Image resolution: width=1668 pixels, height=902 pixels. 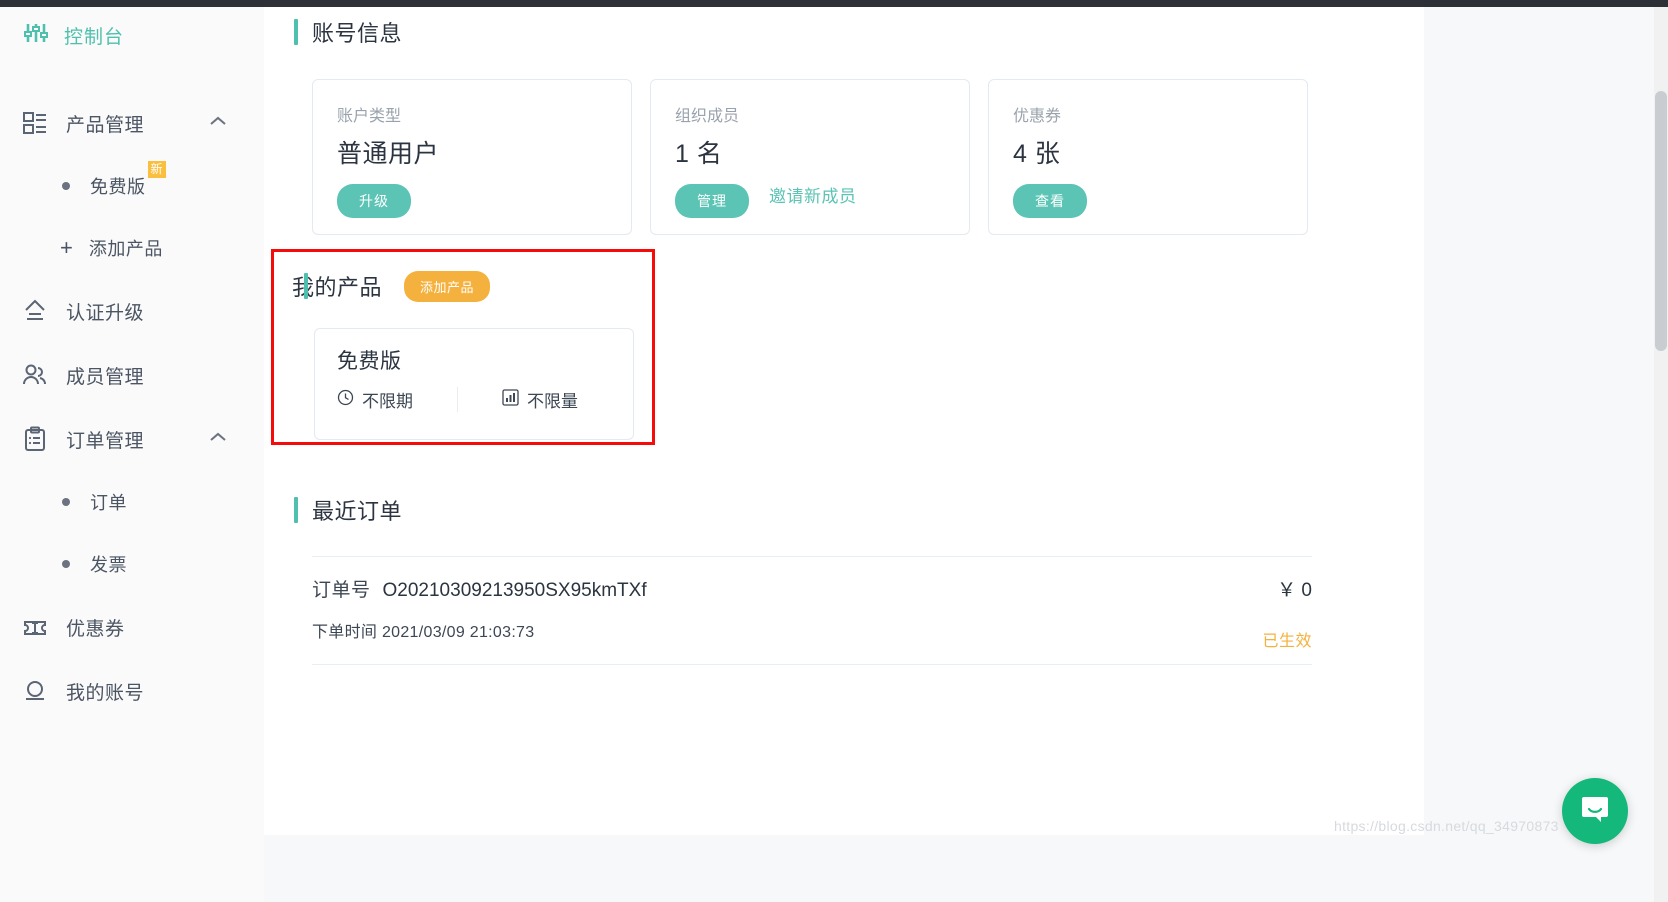 I want to click on sidebar-item-label: 产品管理, so click(x=105, y=125).